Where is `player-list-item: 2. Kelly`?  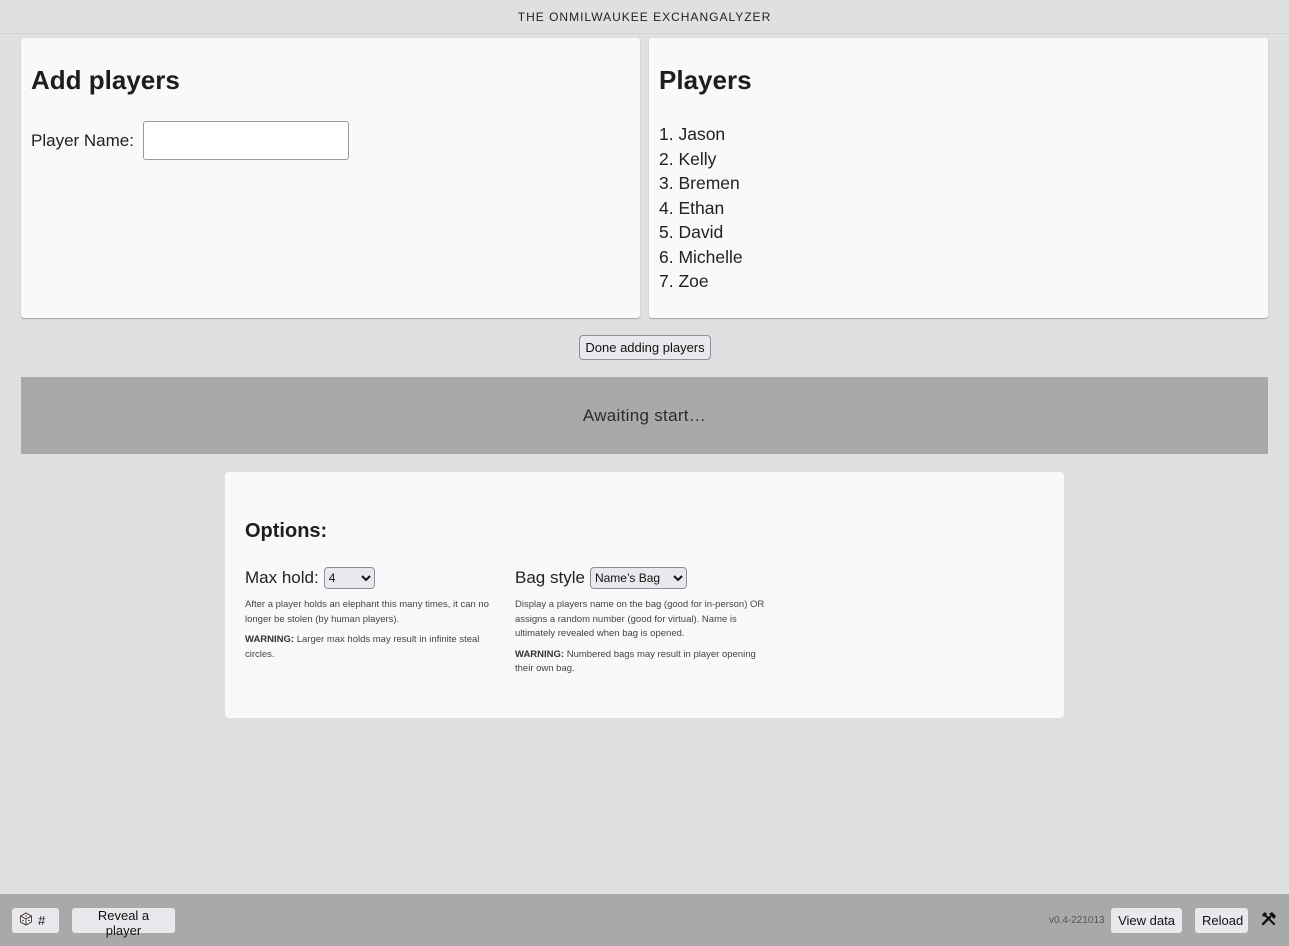
player-list-item: 2. Kelly is located at coordinates (688, 158).